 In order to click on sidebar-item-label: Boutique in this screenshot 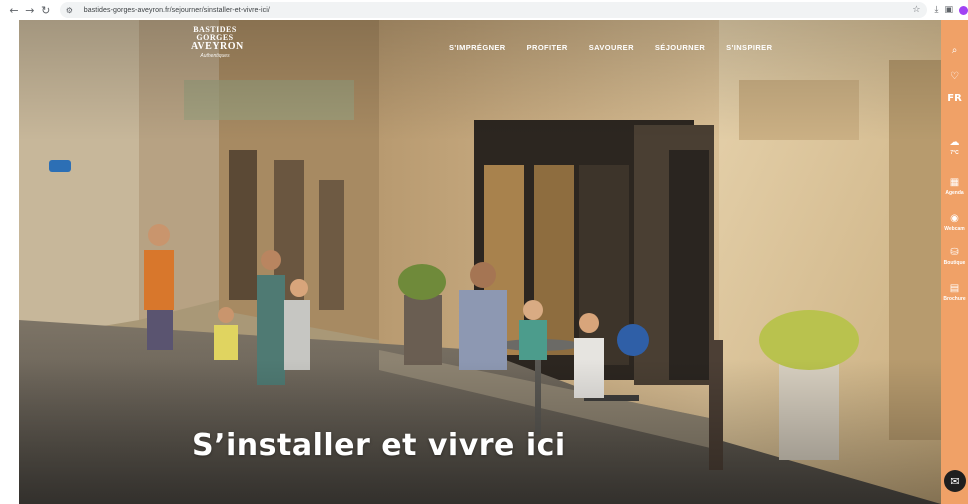, I will do `click(954, 263)`.